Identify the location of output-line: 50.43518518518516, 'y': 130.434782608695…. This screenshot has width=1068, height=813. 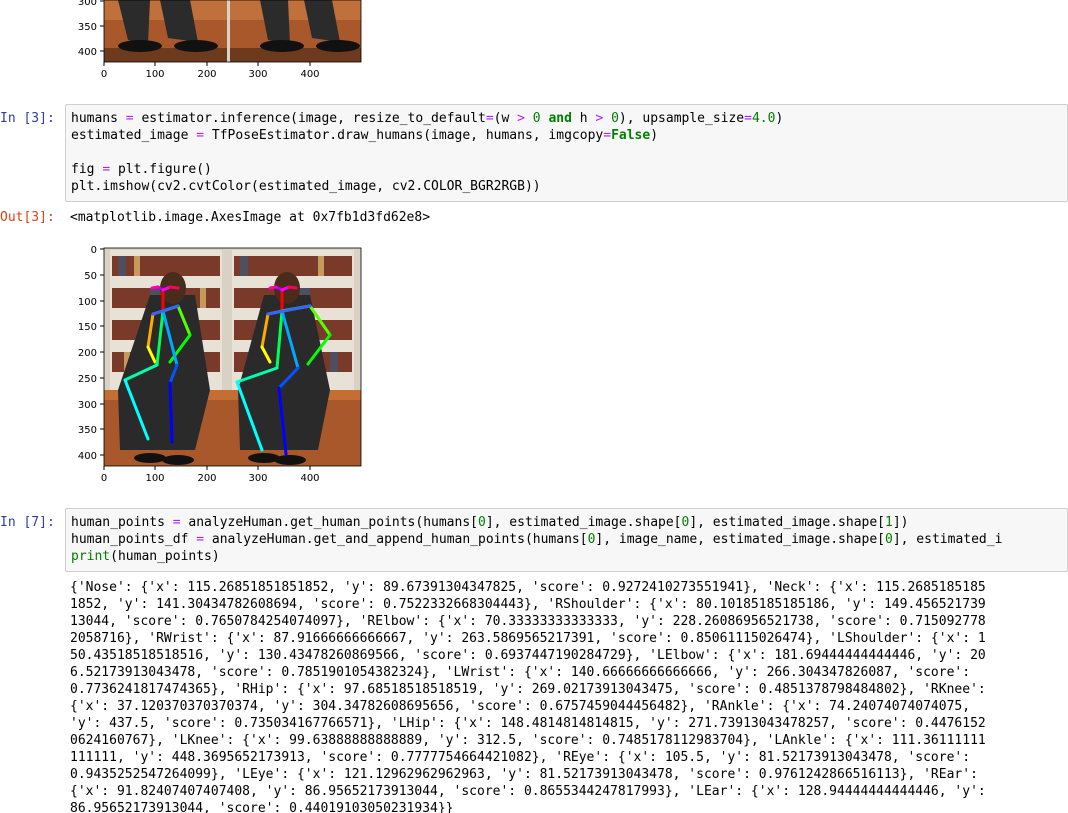
(528, 655).